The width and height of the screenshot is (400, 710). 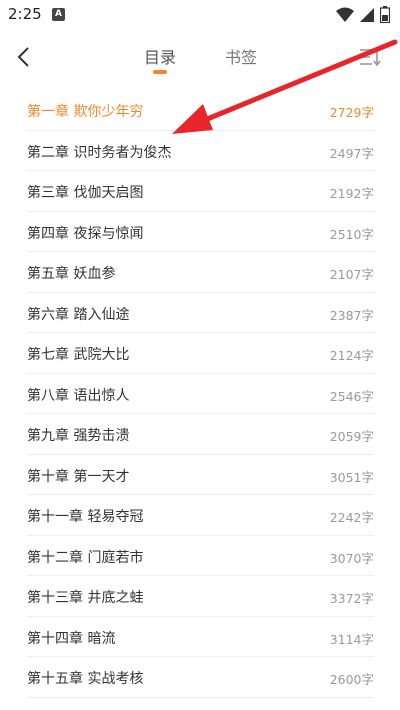 What do you see at coordinates (351, 396) in the screenshot?
I see `chapter-word-count: 2546字` at bounding box center [351, 396].